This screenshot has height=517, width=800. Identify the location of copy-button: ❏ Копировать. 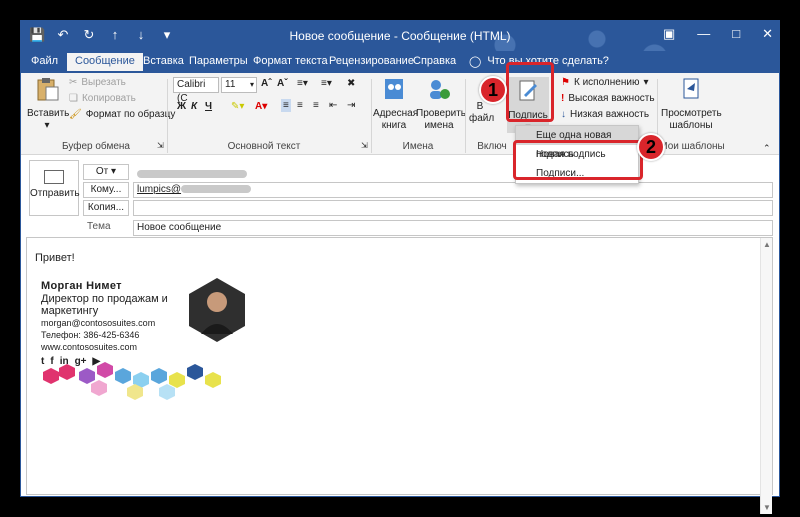
(102, 98).